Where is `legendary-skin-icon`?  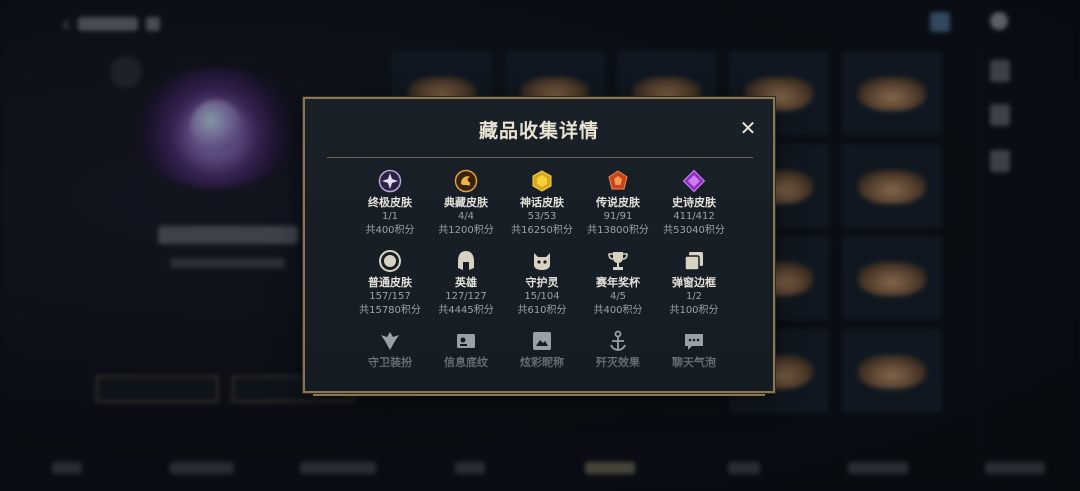 legendary-skin-icon is located at coordinates (618, 180).